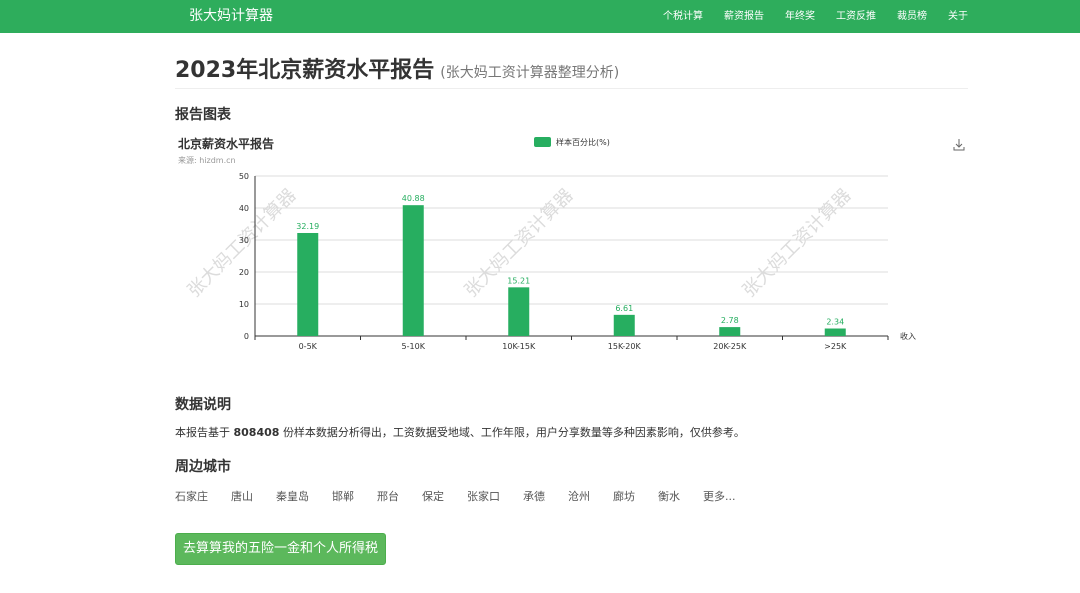 Image resolution: width=1080 pixels, height=593 pixels. What do you see at coordinates (414, 346) in the screenshot?
I see `x-tick-label: 5-10K` at bounding box center [414, 346].